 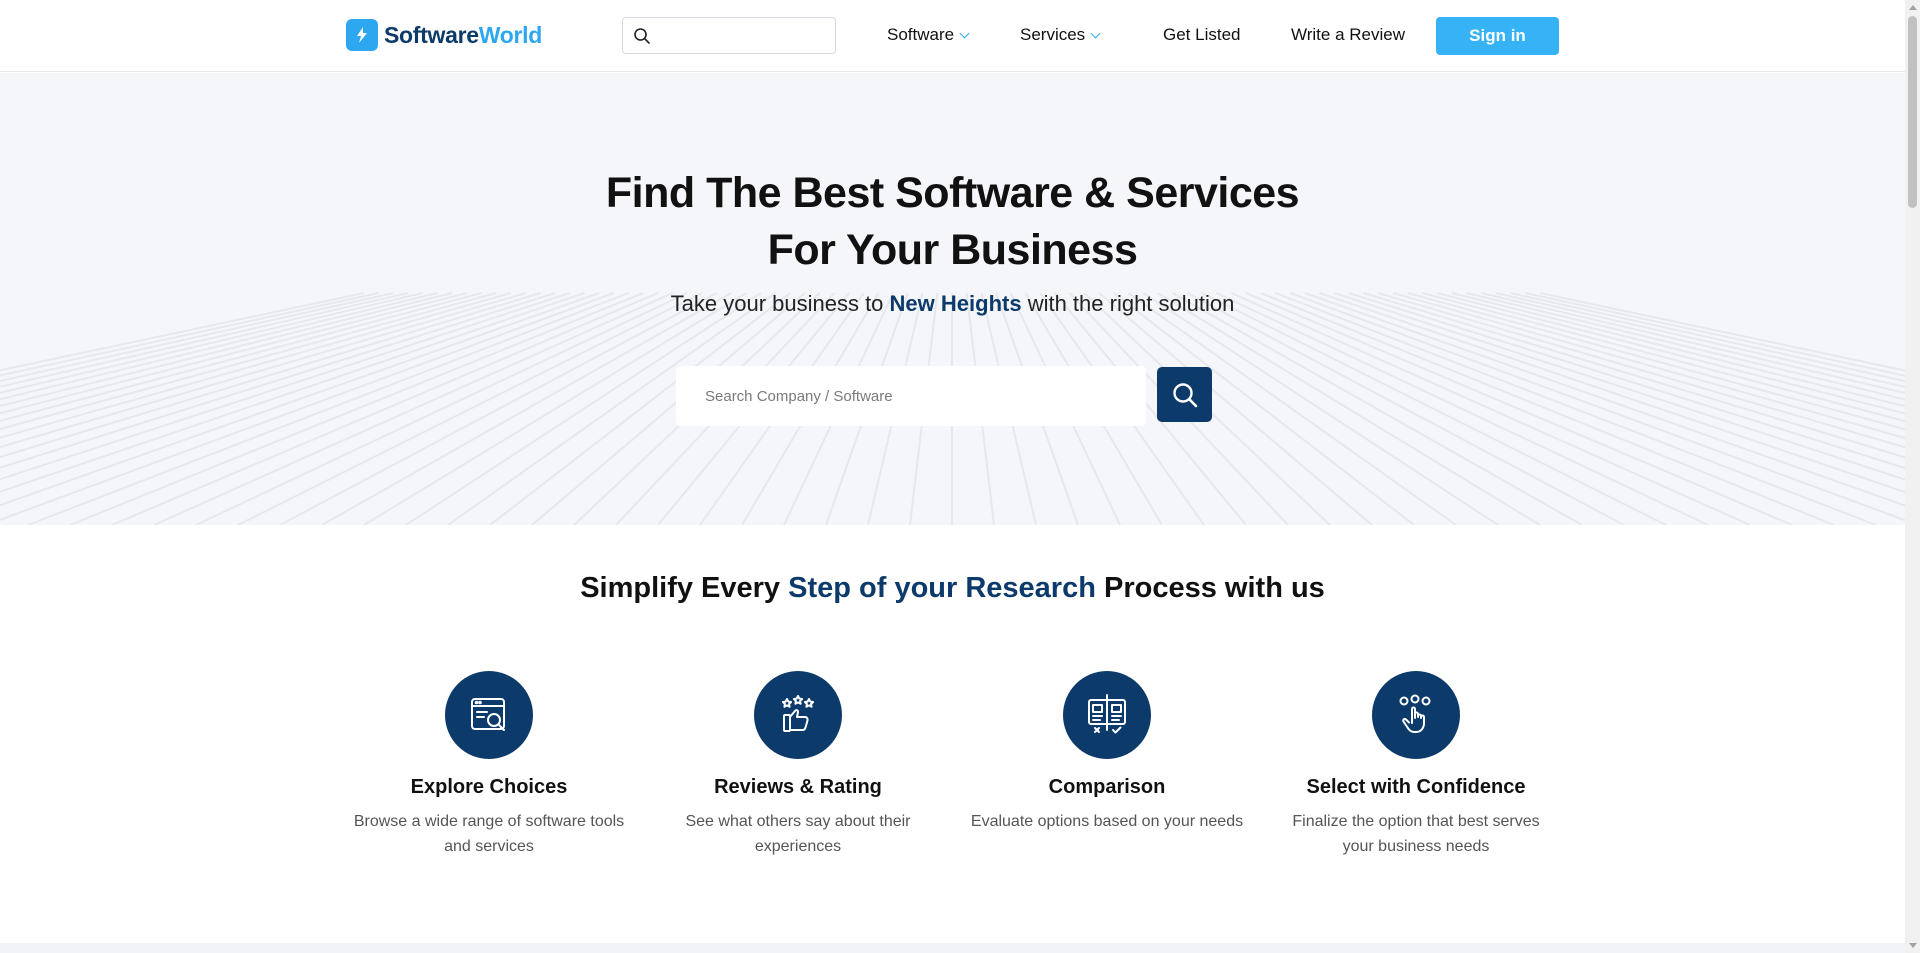 I want to click on feature-title: Select with Confidence, so click(x=1416, y=787).